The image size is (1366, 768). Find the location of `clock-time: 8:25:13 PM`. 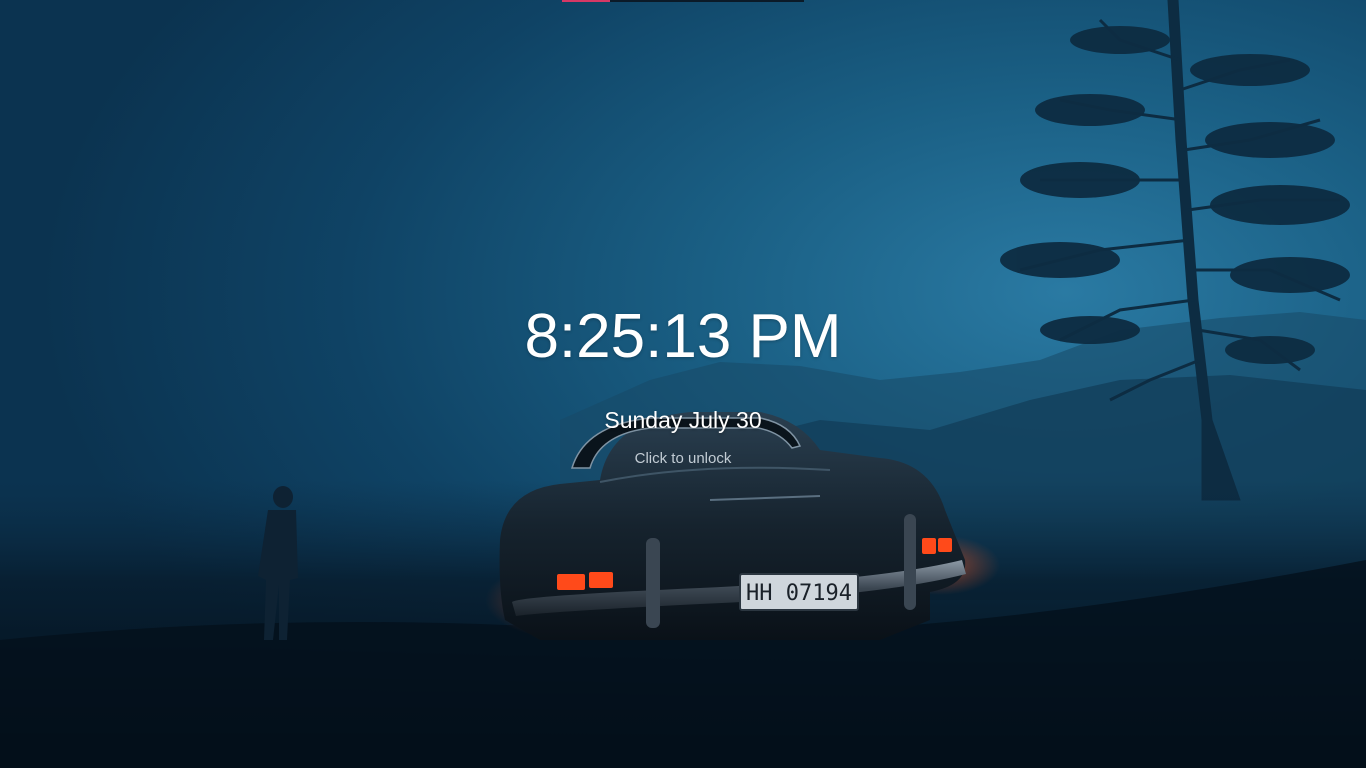

clock-time: 8:25:13 PM is located at coordinates (683, 336).